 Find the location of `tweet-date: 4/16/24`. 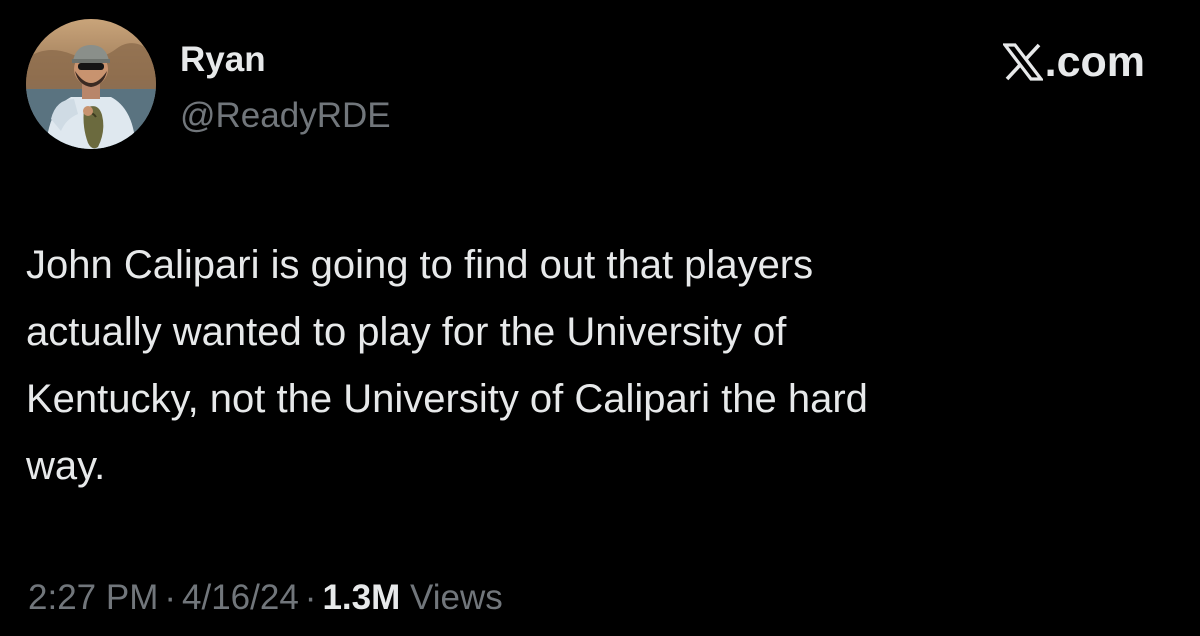

tweet-date: 4/16/24 is located at coordinates (240, 597).